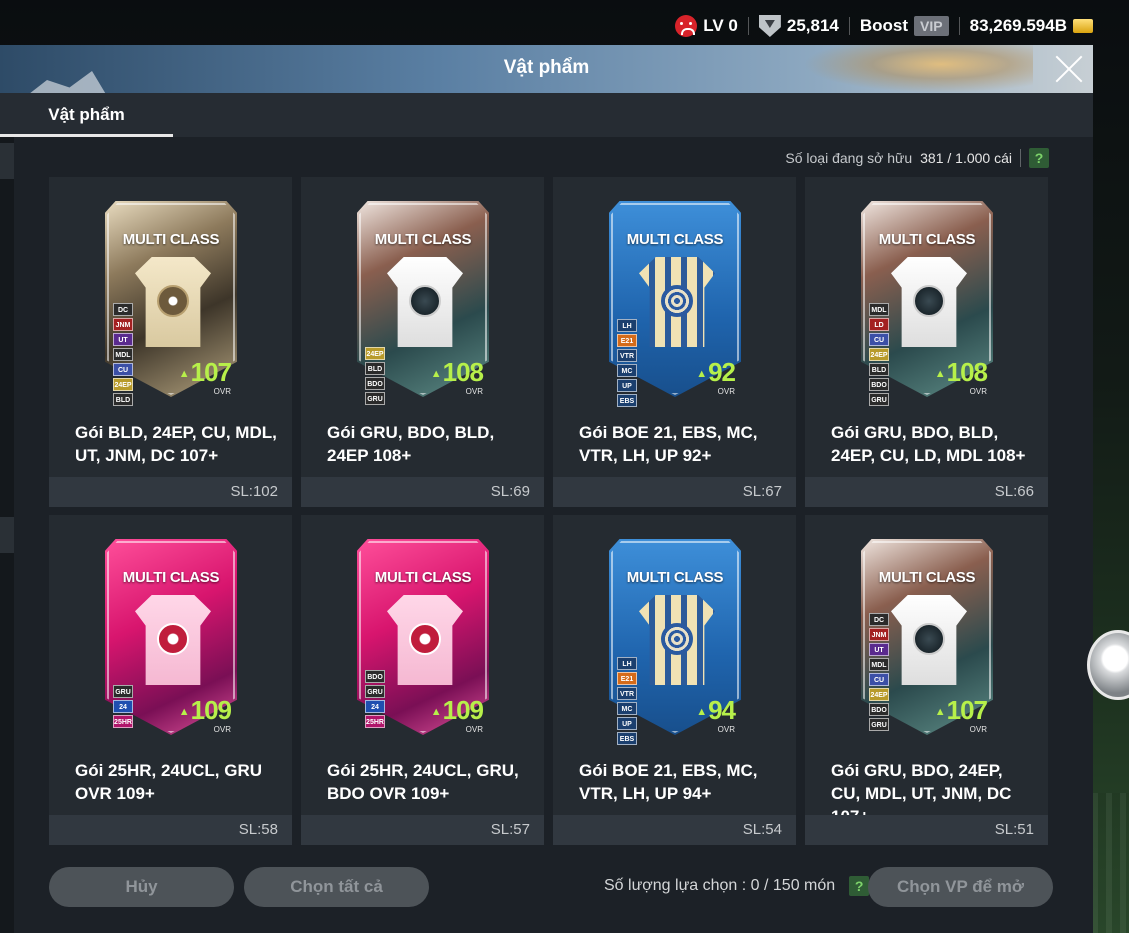 The height and width of the screenshot is (933, 1129). I want to click on ovr-badge: 109 OVR, so click(457, 715).